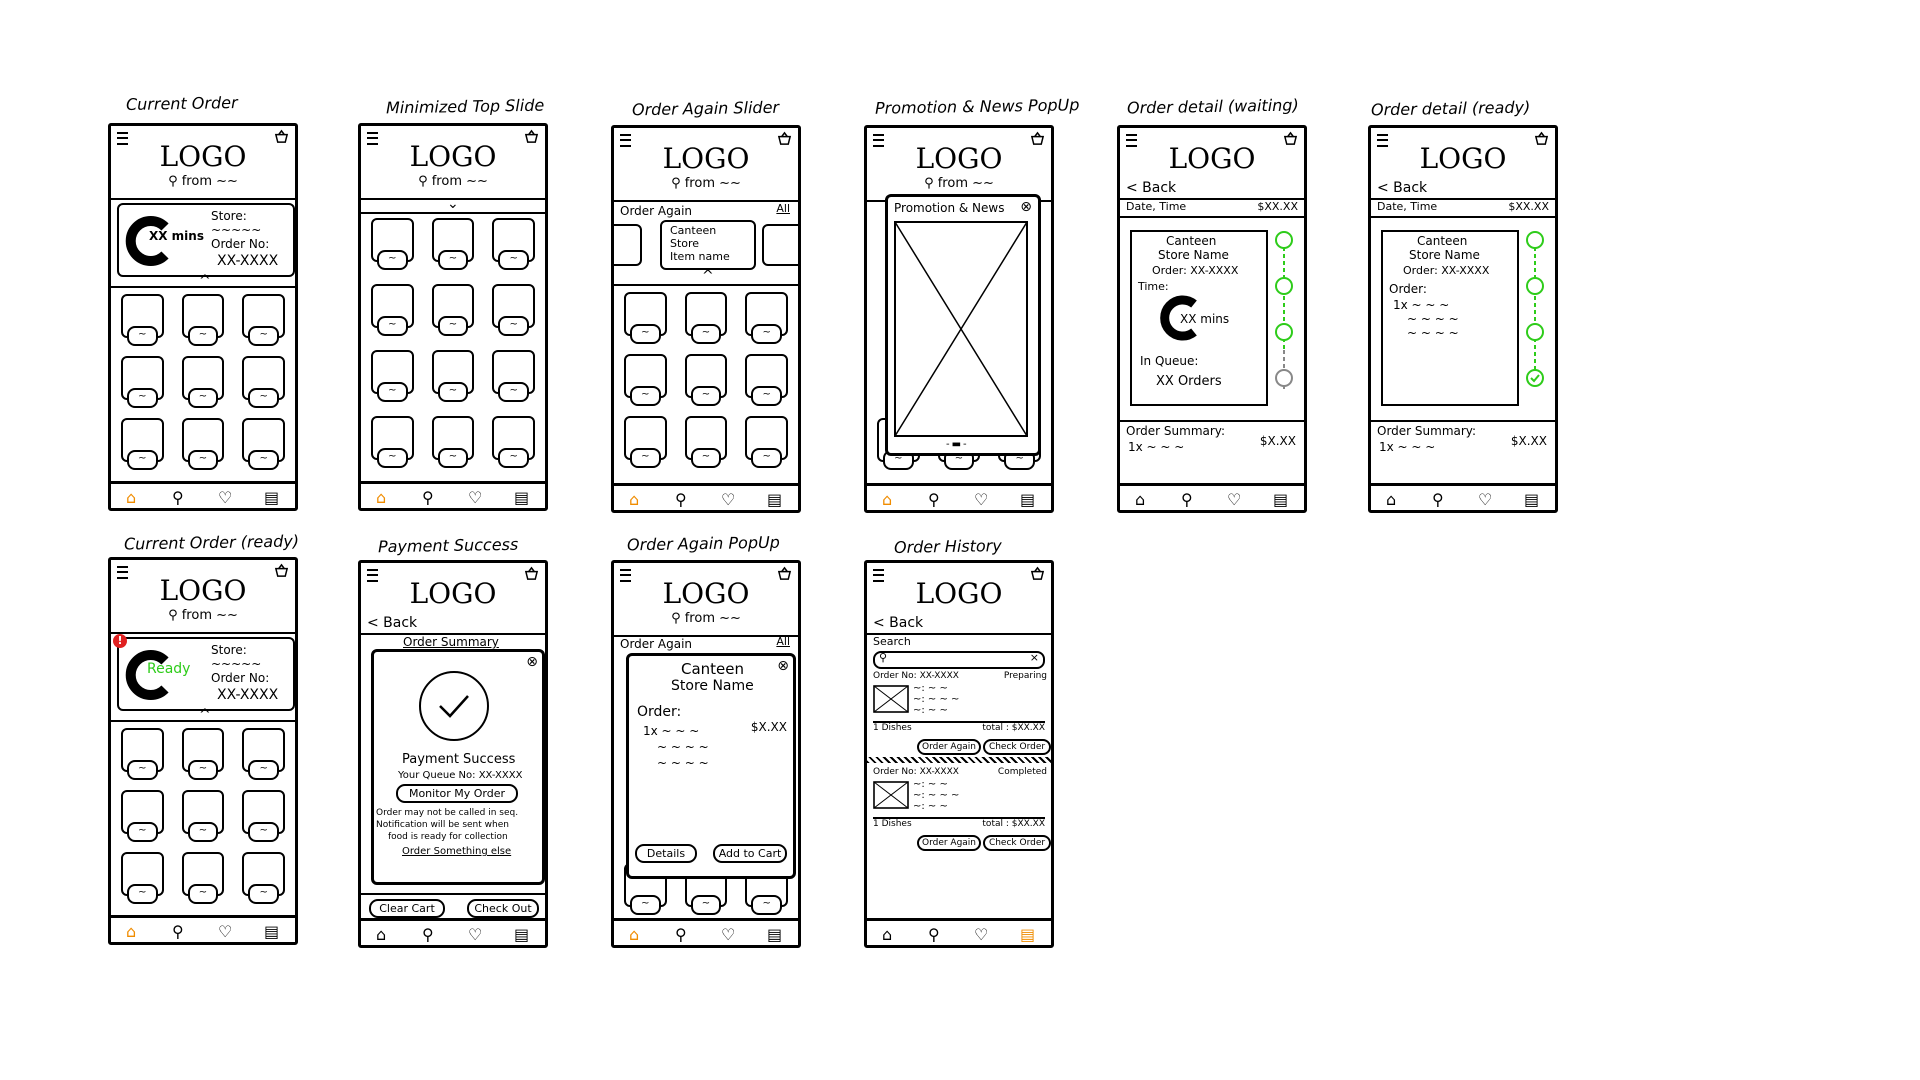 Image resolution: width=1920 pixels, height=1080 pixels. I want to click on details-button: Details, so click(666, 853).